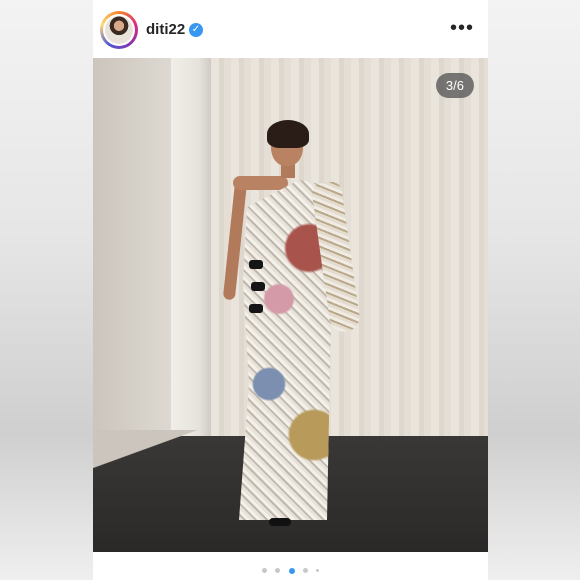  I want to click on story-ring, so click(119, 30).